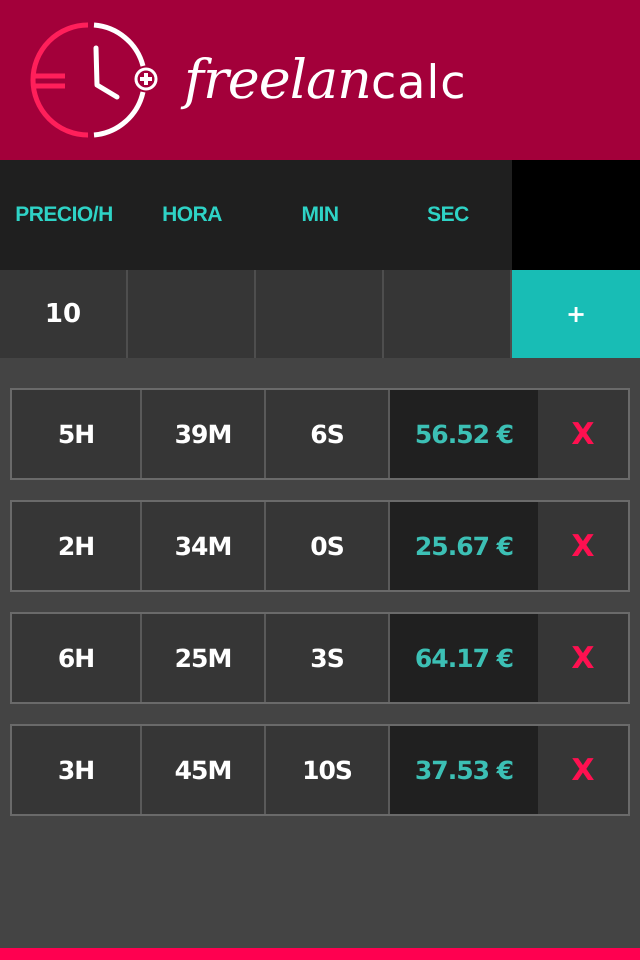  Describe the element at coordinates (464, 546) in the screenshot. I see `amount-cell: 25.67 €` at that location.